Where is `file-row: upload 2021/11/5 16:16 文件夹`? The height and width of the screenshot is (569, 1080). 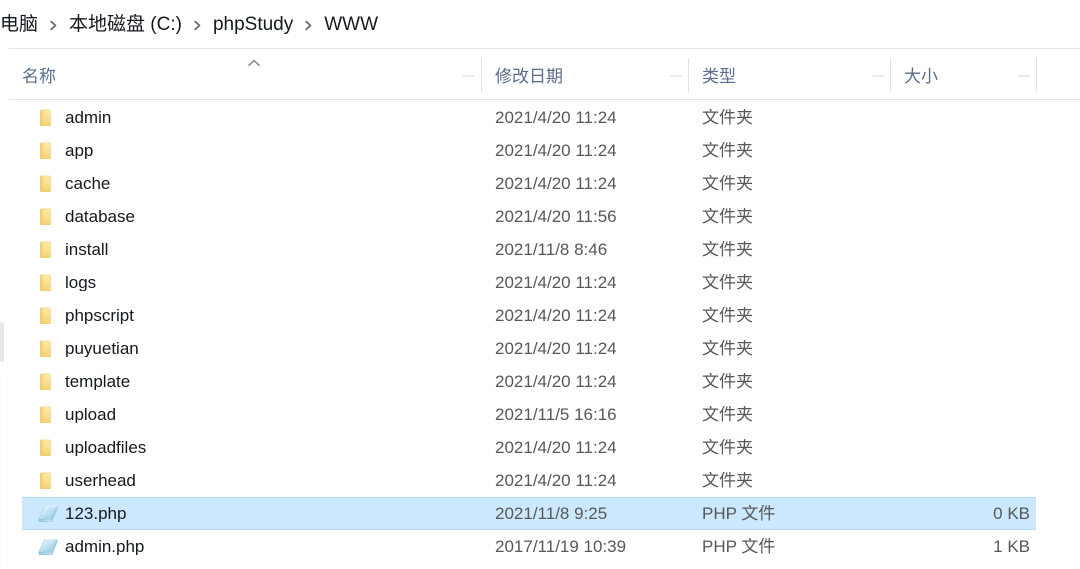
file-row: upload 2021/11/5 16:16 文件夹 is located at coordinates (544, 414).